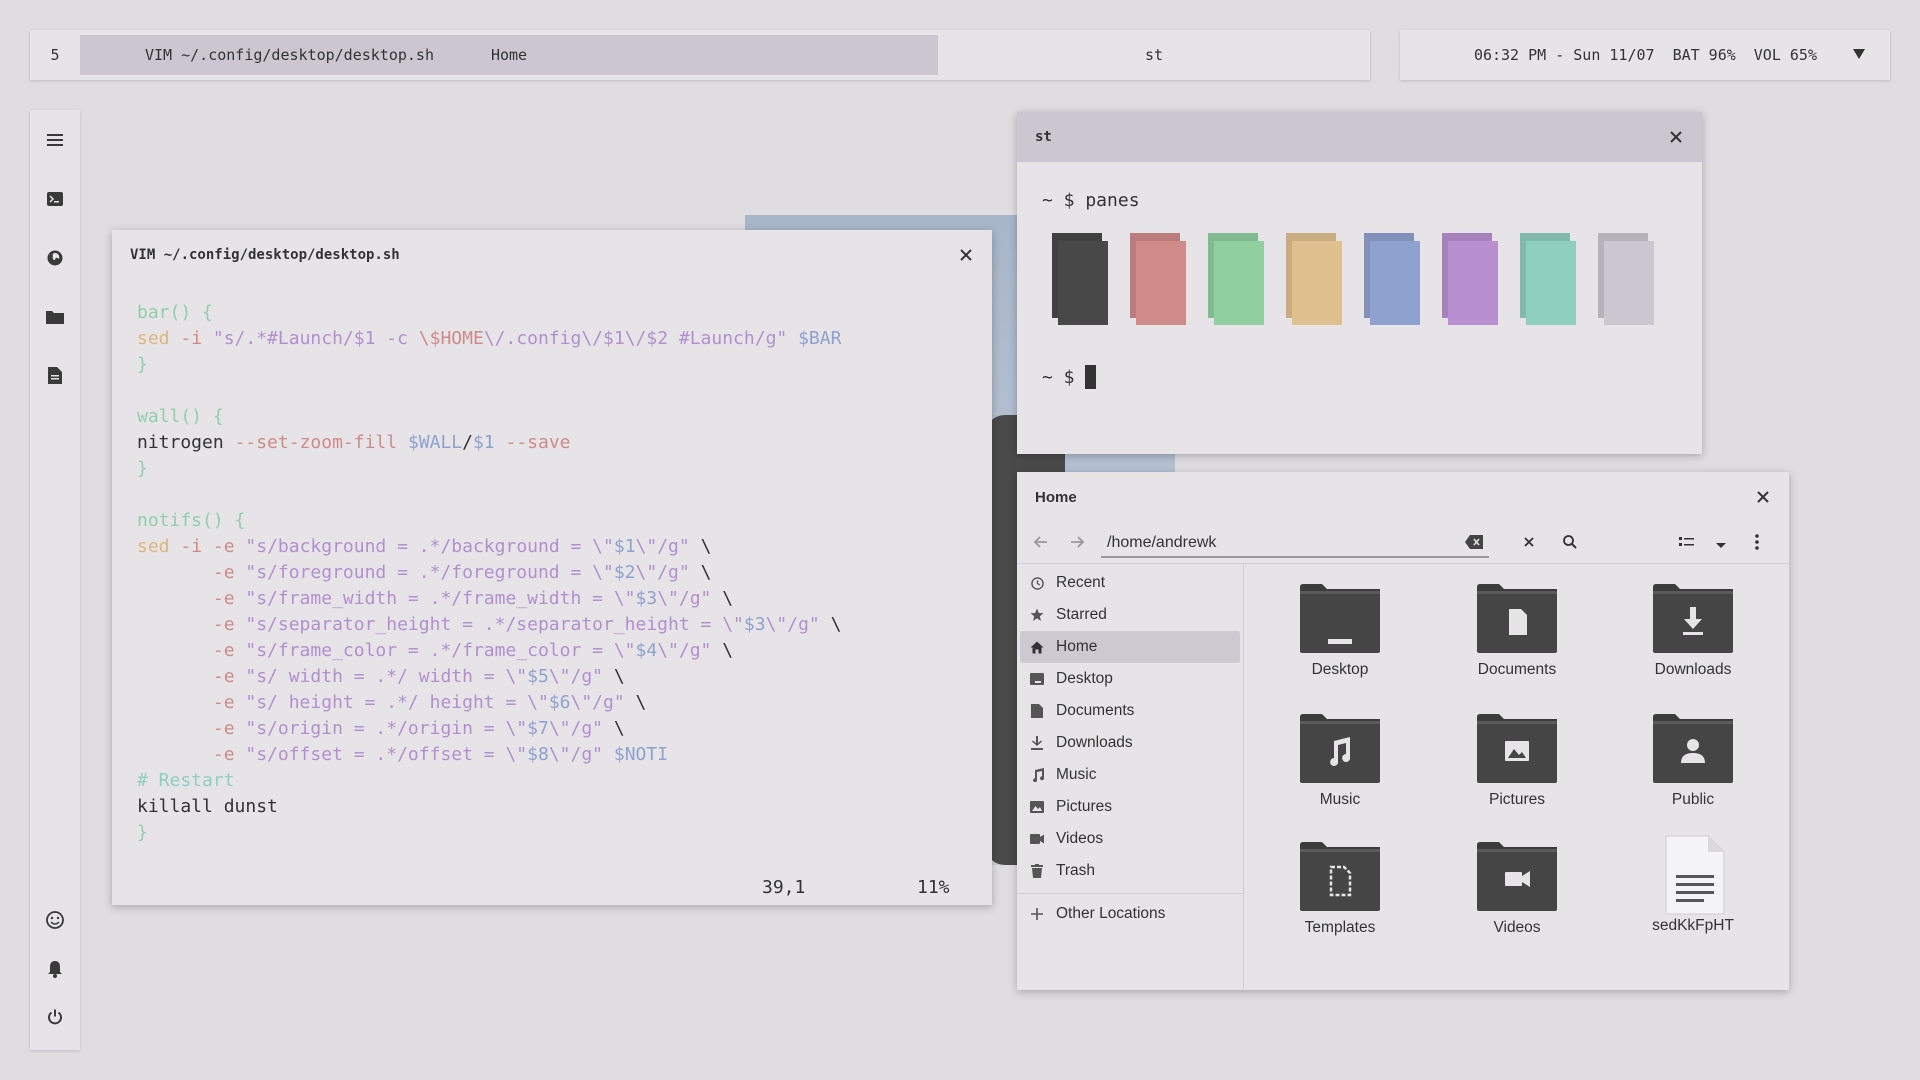 The image size is (1920, 1080). I want to click on sidebar-item-videos: Videos, so click(1130, 839).